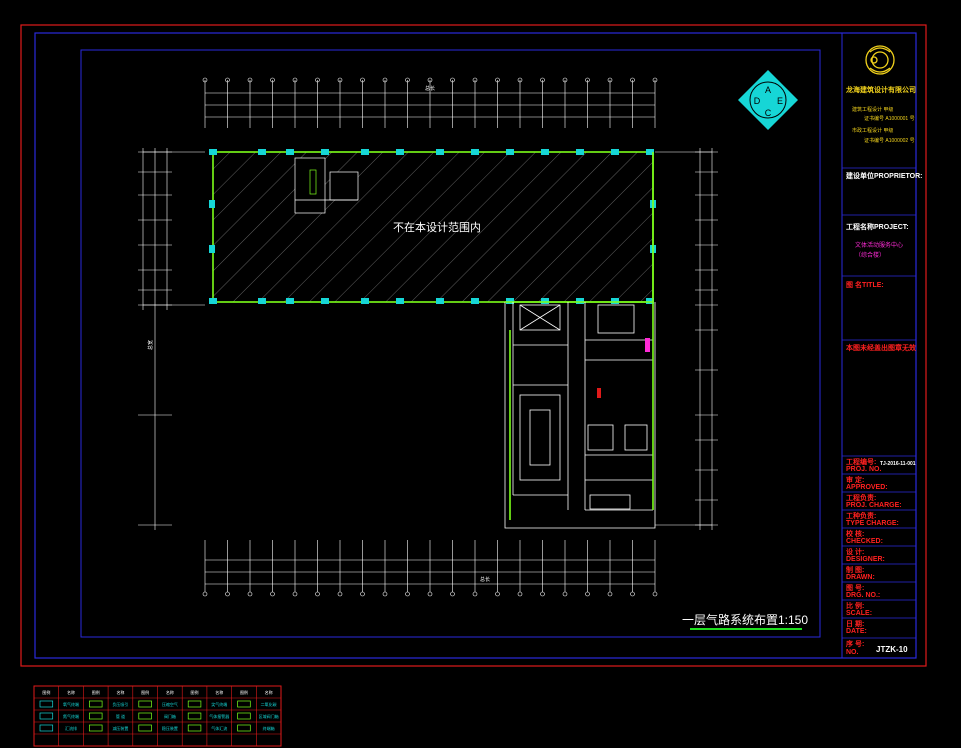  What do you see at coordinates (173, 339) in the screenshot?
I see `left-dimension-chain` at bounding box center [173, 339].